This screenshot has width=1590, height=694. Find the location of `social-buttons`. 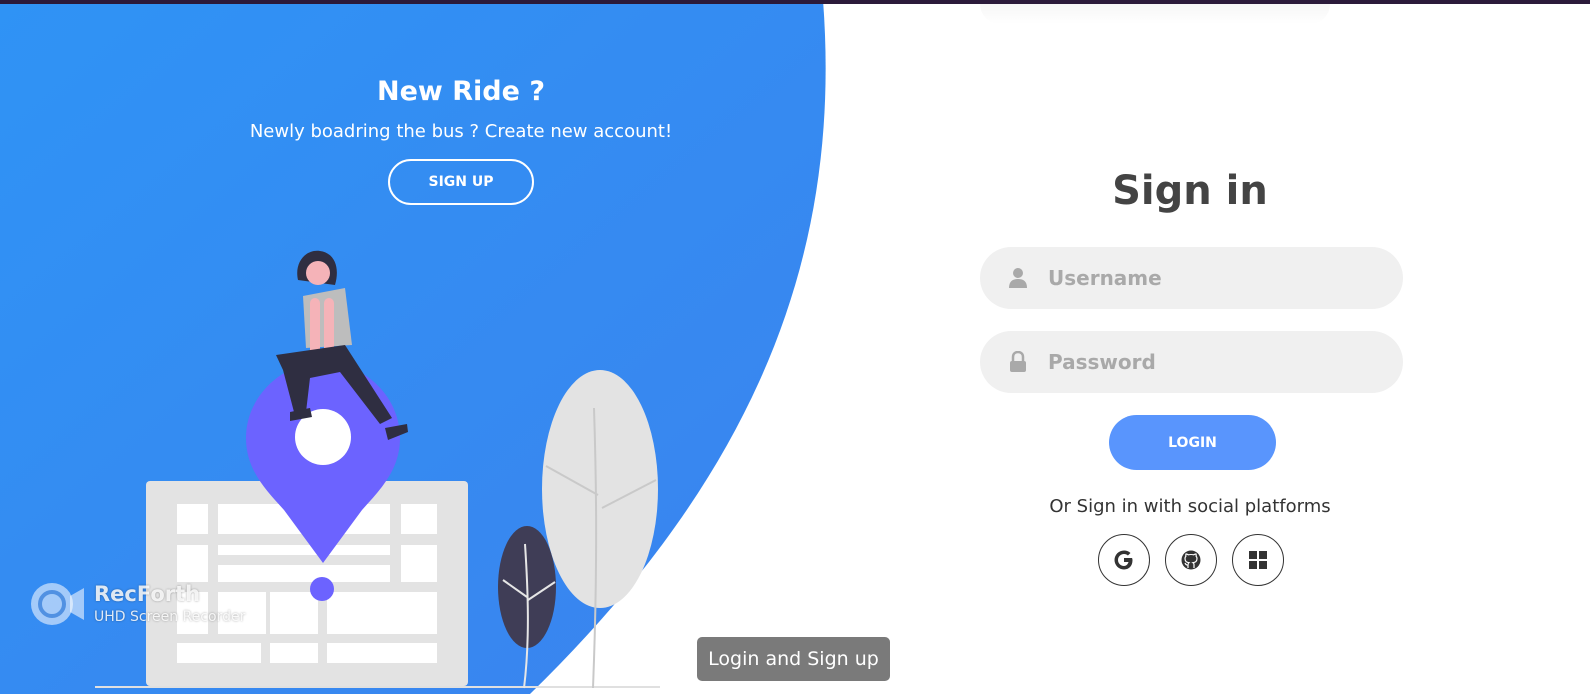

social-buttons is located at coordinates (1193, 560).